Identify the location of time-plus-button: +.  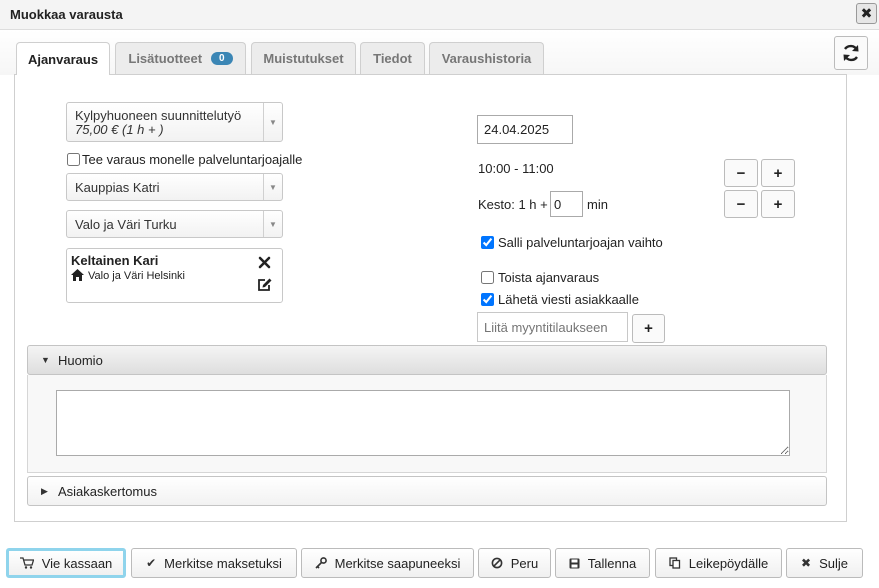
(778, 173).